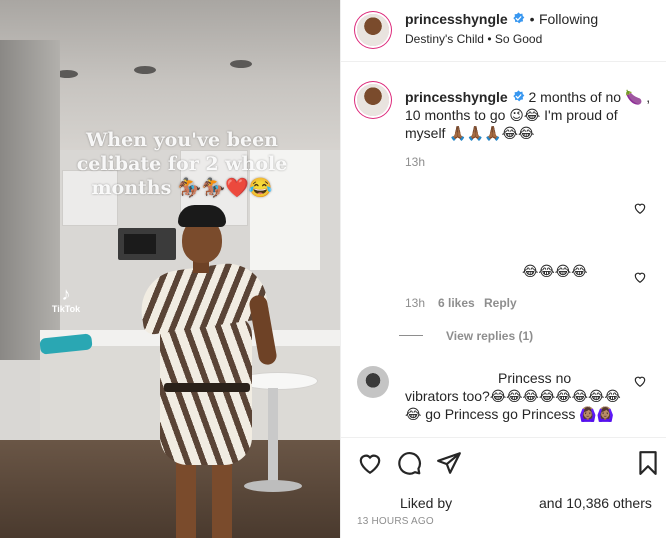 The image size is (666, 538). What do you see at coordinates (449, 463) in the screenshot?
I see `share-paper-plane-icon` at bounding box center [449, 463].